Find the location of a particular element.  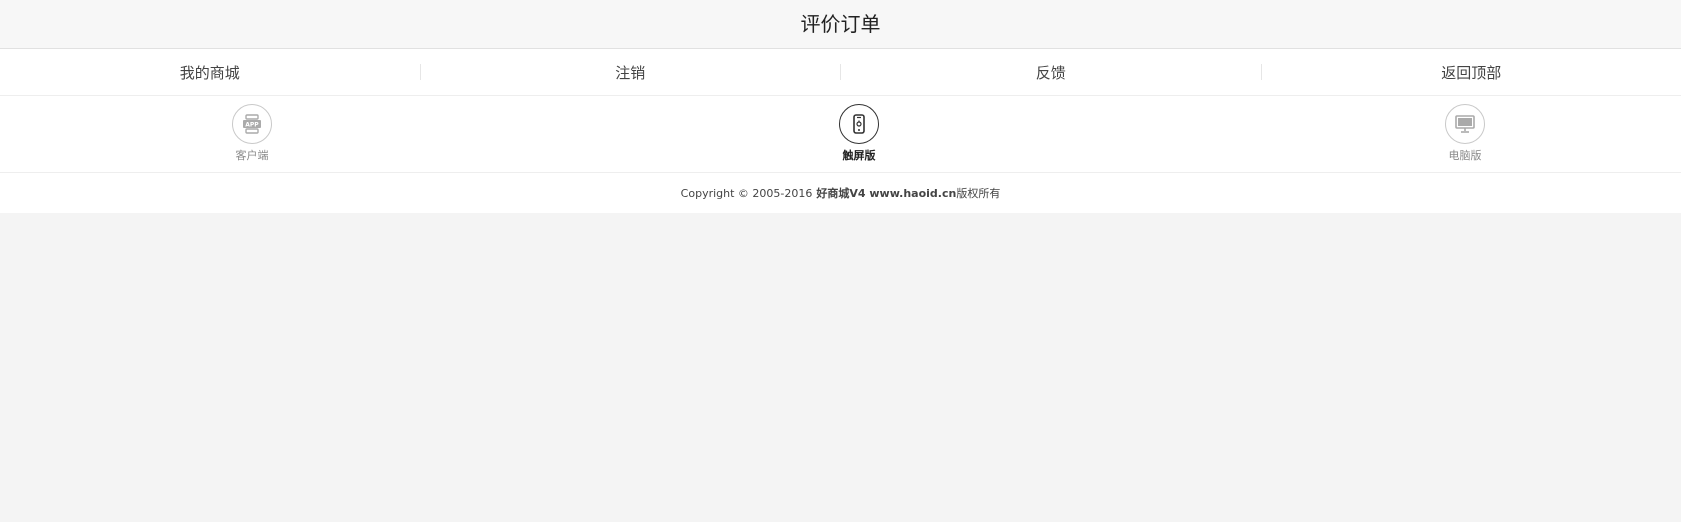

page-header: 评价订单 is located at coordinates (840, 24).